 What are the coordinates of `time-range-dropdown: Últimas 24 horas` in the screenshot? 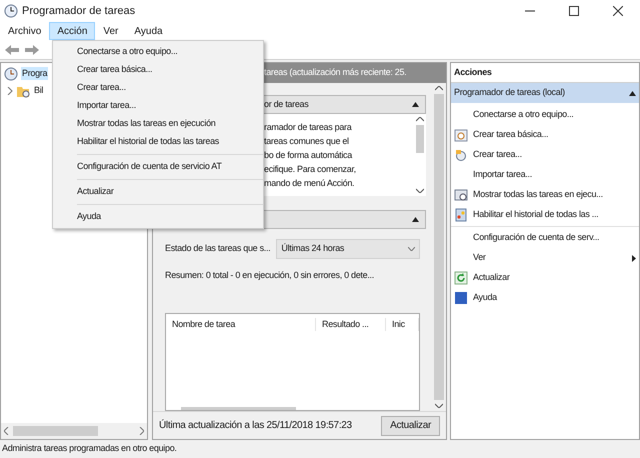 It's located at (348, 249).